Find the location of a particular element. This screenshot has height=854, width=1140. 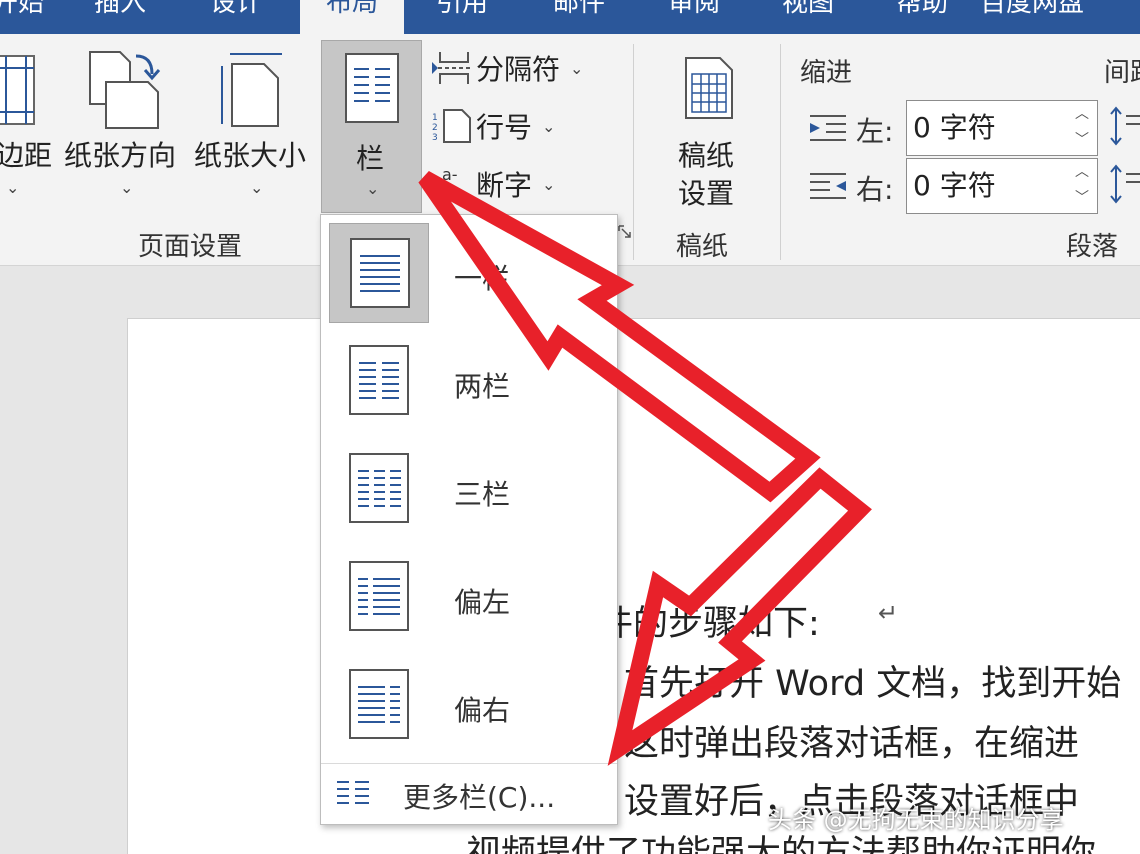

annotation-arrow-up is located at coordinates (619, 337).